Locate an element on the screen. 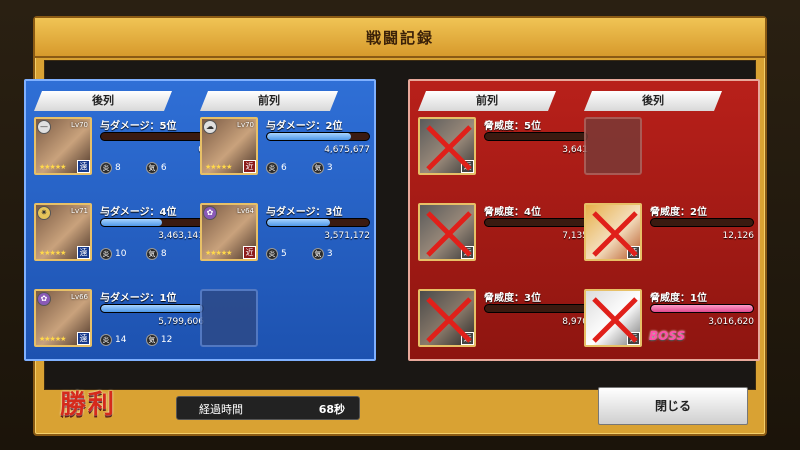  threat-rank-label: 脅威度：4位 is located at coordinates (512, 212).